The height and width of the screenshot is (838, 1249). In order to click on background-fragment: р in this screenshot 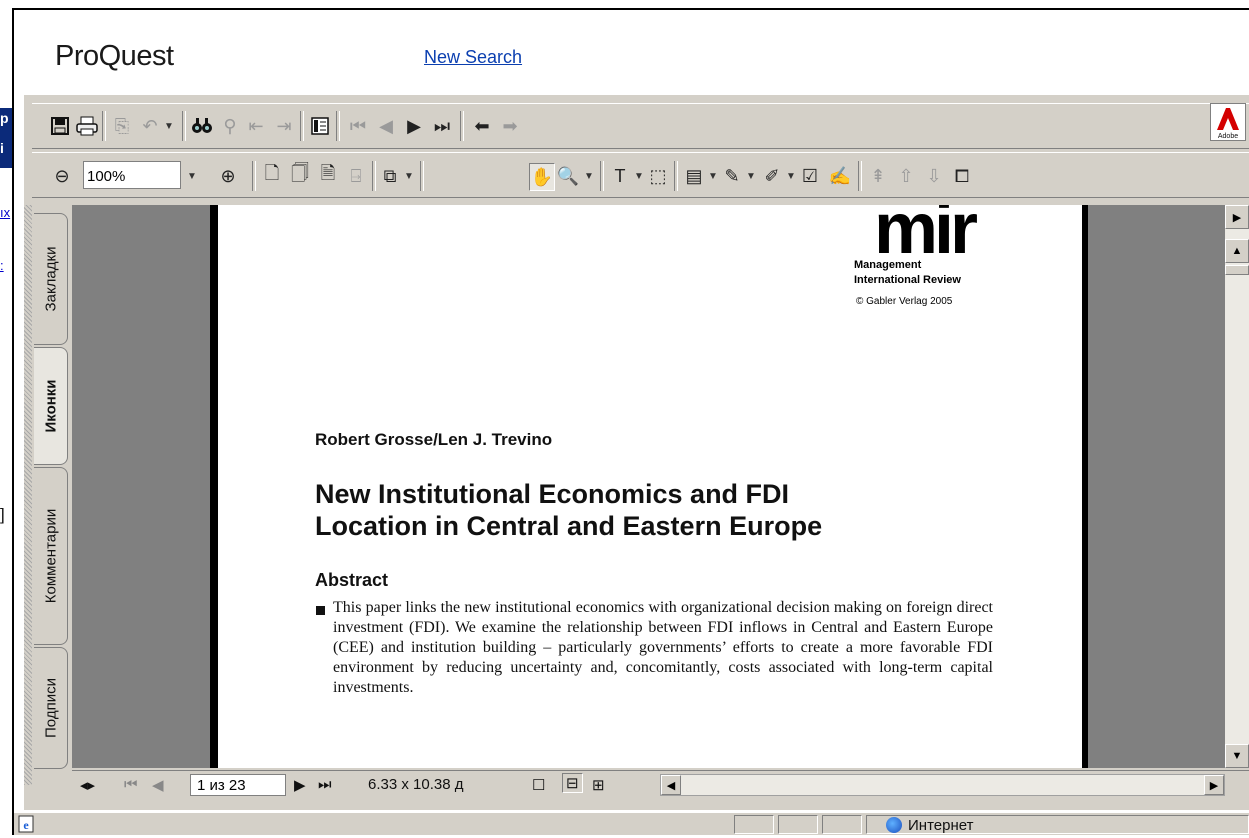, I will do `click(4, 118)`.